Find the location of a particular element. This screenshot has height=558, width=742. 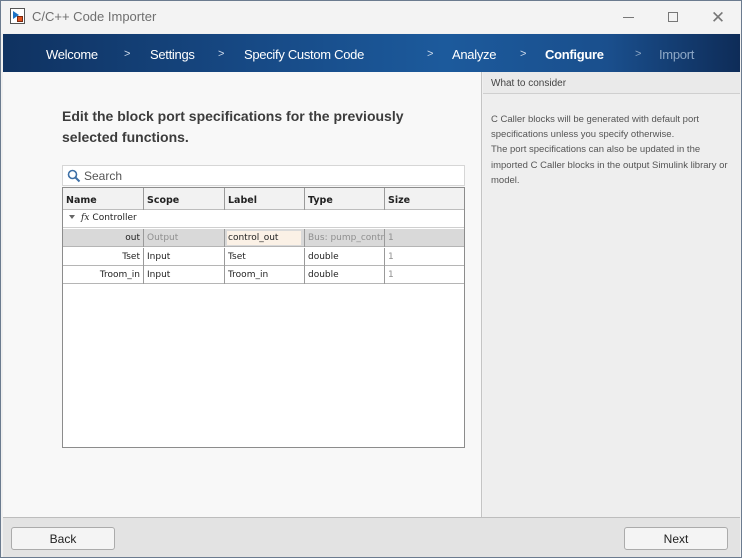

table-group-row: fx Controller is located at coordinates (263, 219).